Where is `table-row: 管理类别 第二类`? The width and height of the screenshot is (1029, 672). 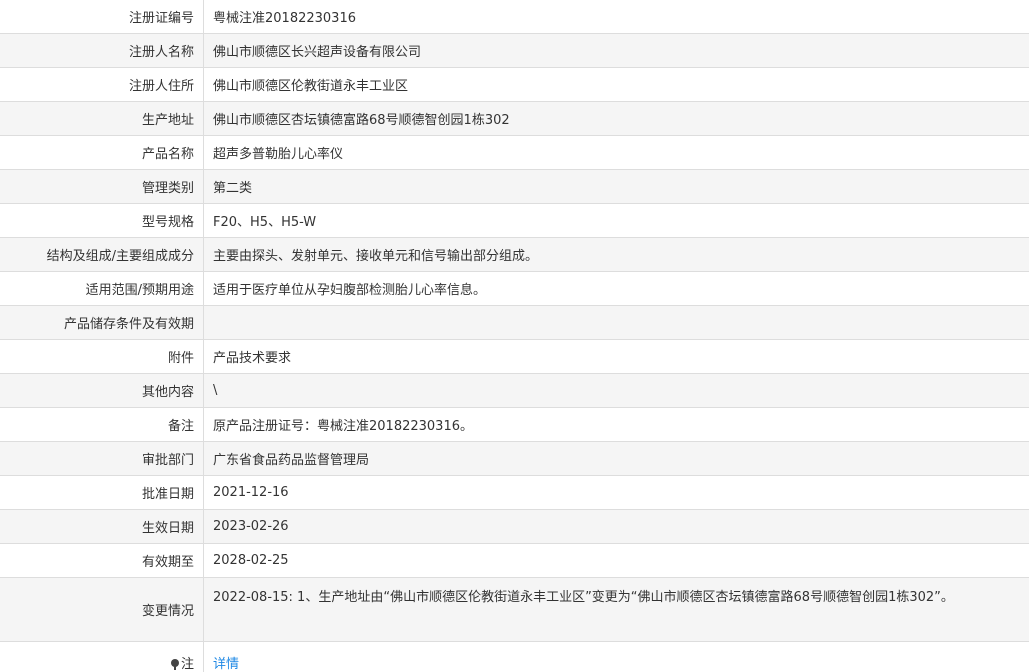
table-row: 管理类别 第二类 is located at coordinates (514, 187).